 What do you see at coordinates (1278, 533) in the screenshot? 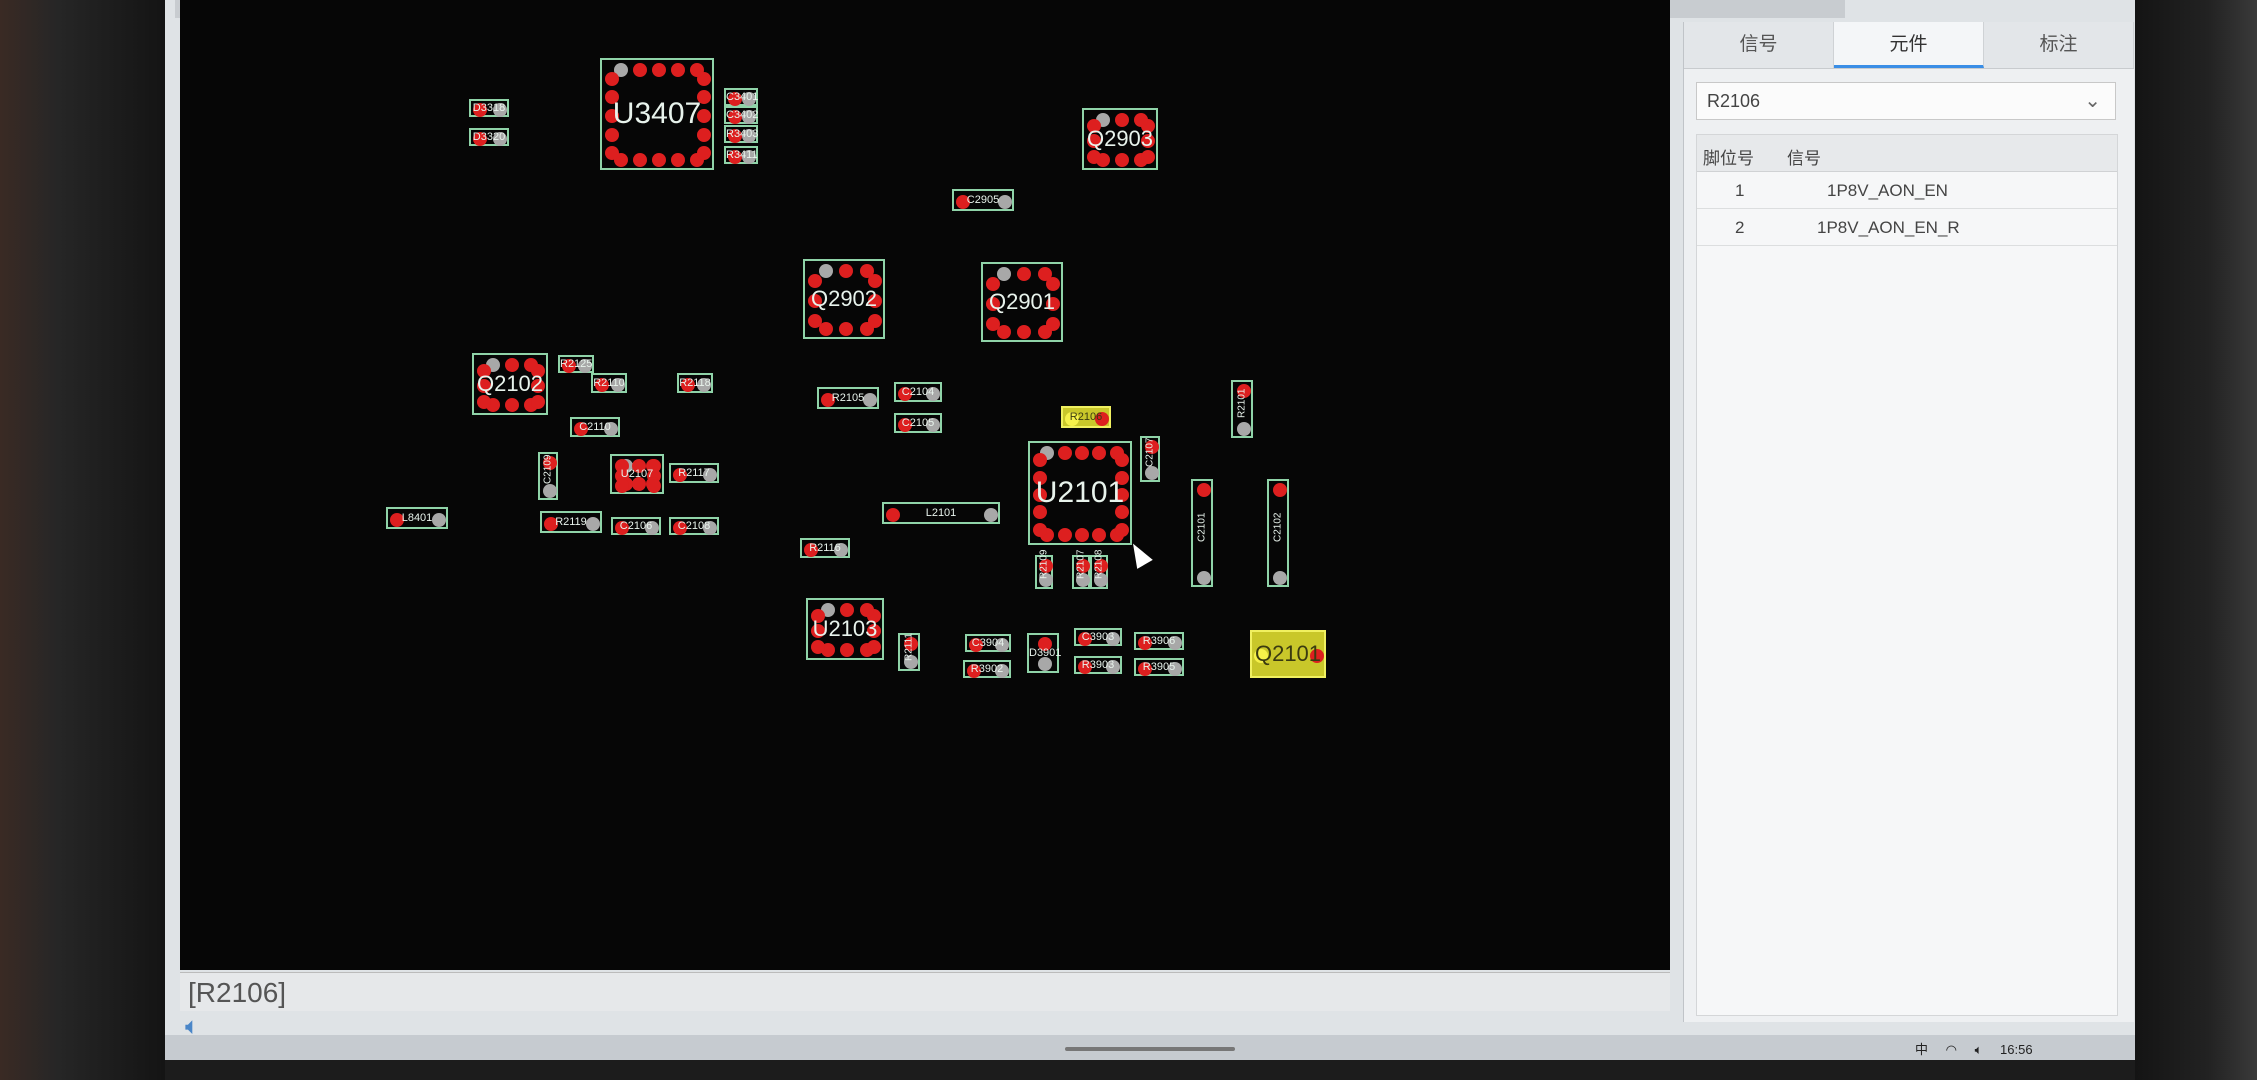
I see `component-c2102: C2102` at bounding box center [1278, 533].